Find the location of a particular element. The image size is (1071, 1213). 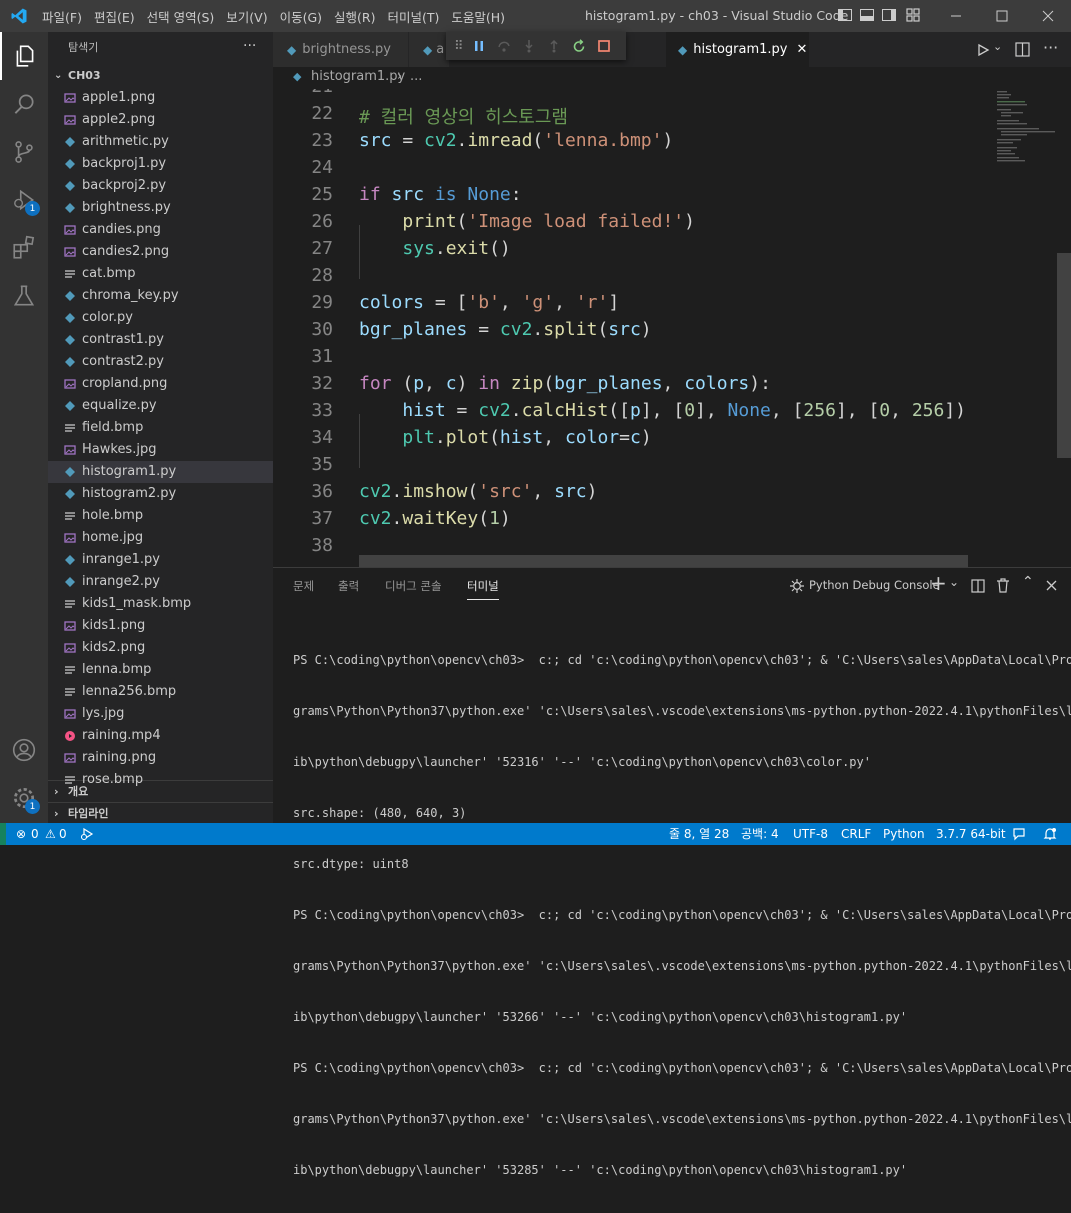

menu-file: 파일(F) is located at coordinates (62, 16).